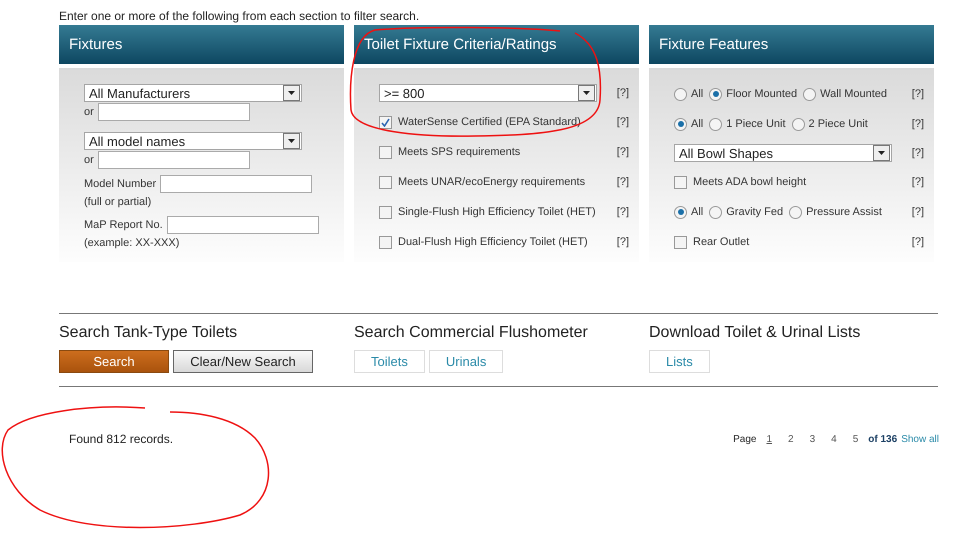 Image resolution: width=969 pixels, height=539 pixels. What do you see at coordinates (488, 93) in the screenshot?
I see `dropdown: >= 800` at bounding box center [488, 93].